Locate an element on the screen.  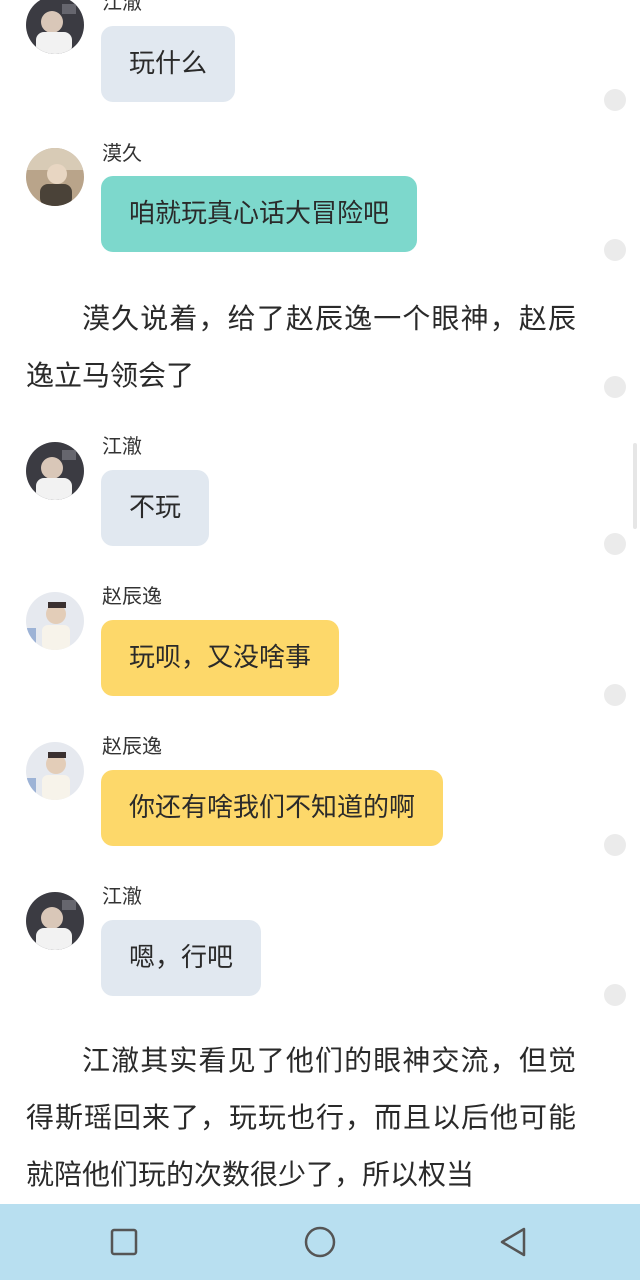
message-bubble: 咱就玩真心话大冒险吧 is located at coordinates (259, 214).